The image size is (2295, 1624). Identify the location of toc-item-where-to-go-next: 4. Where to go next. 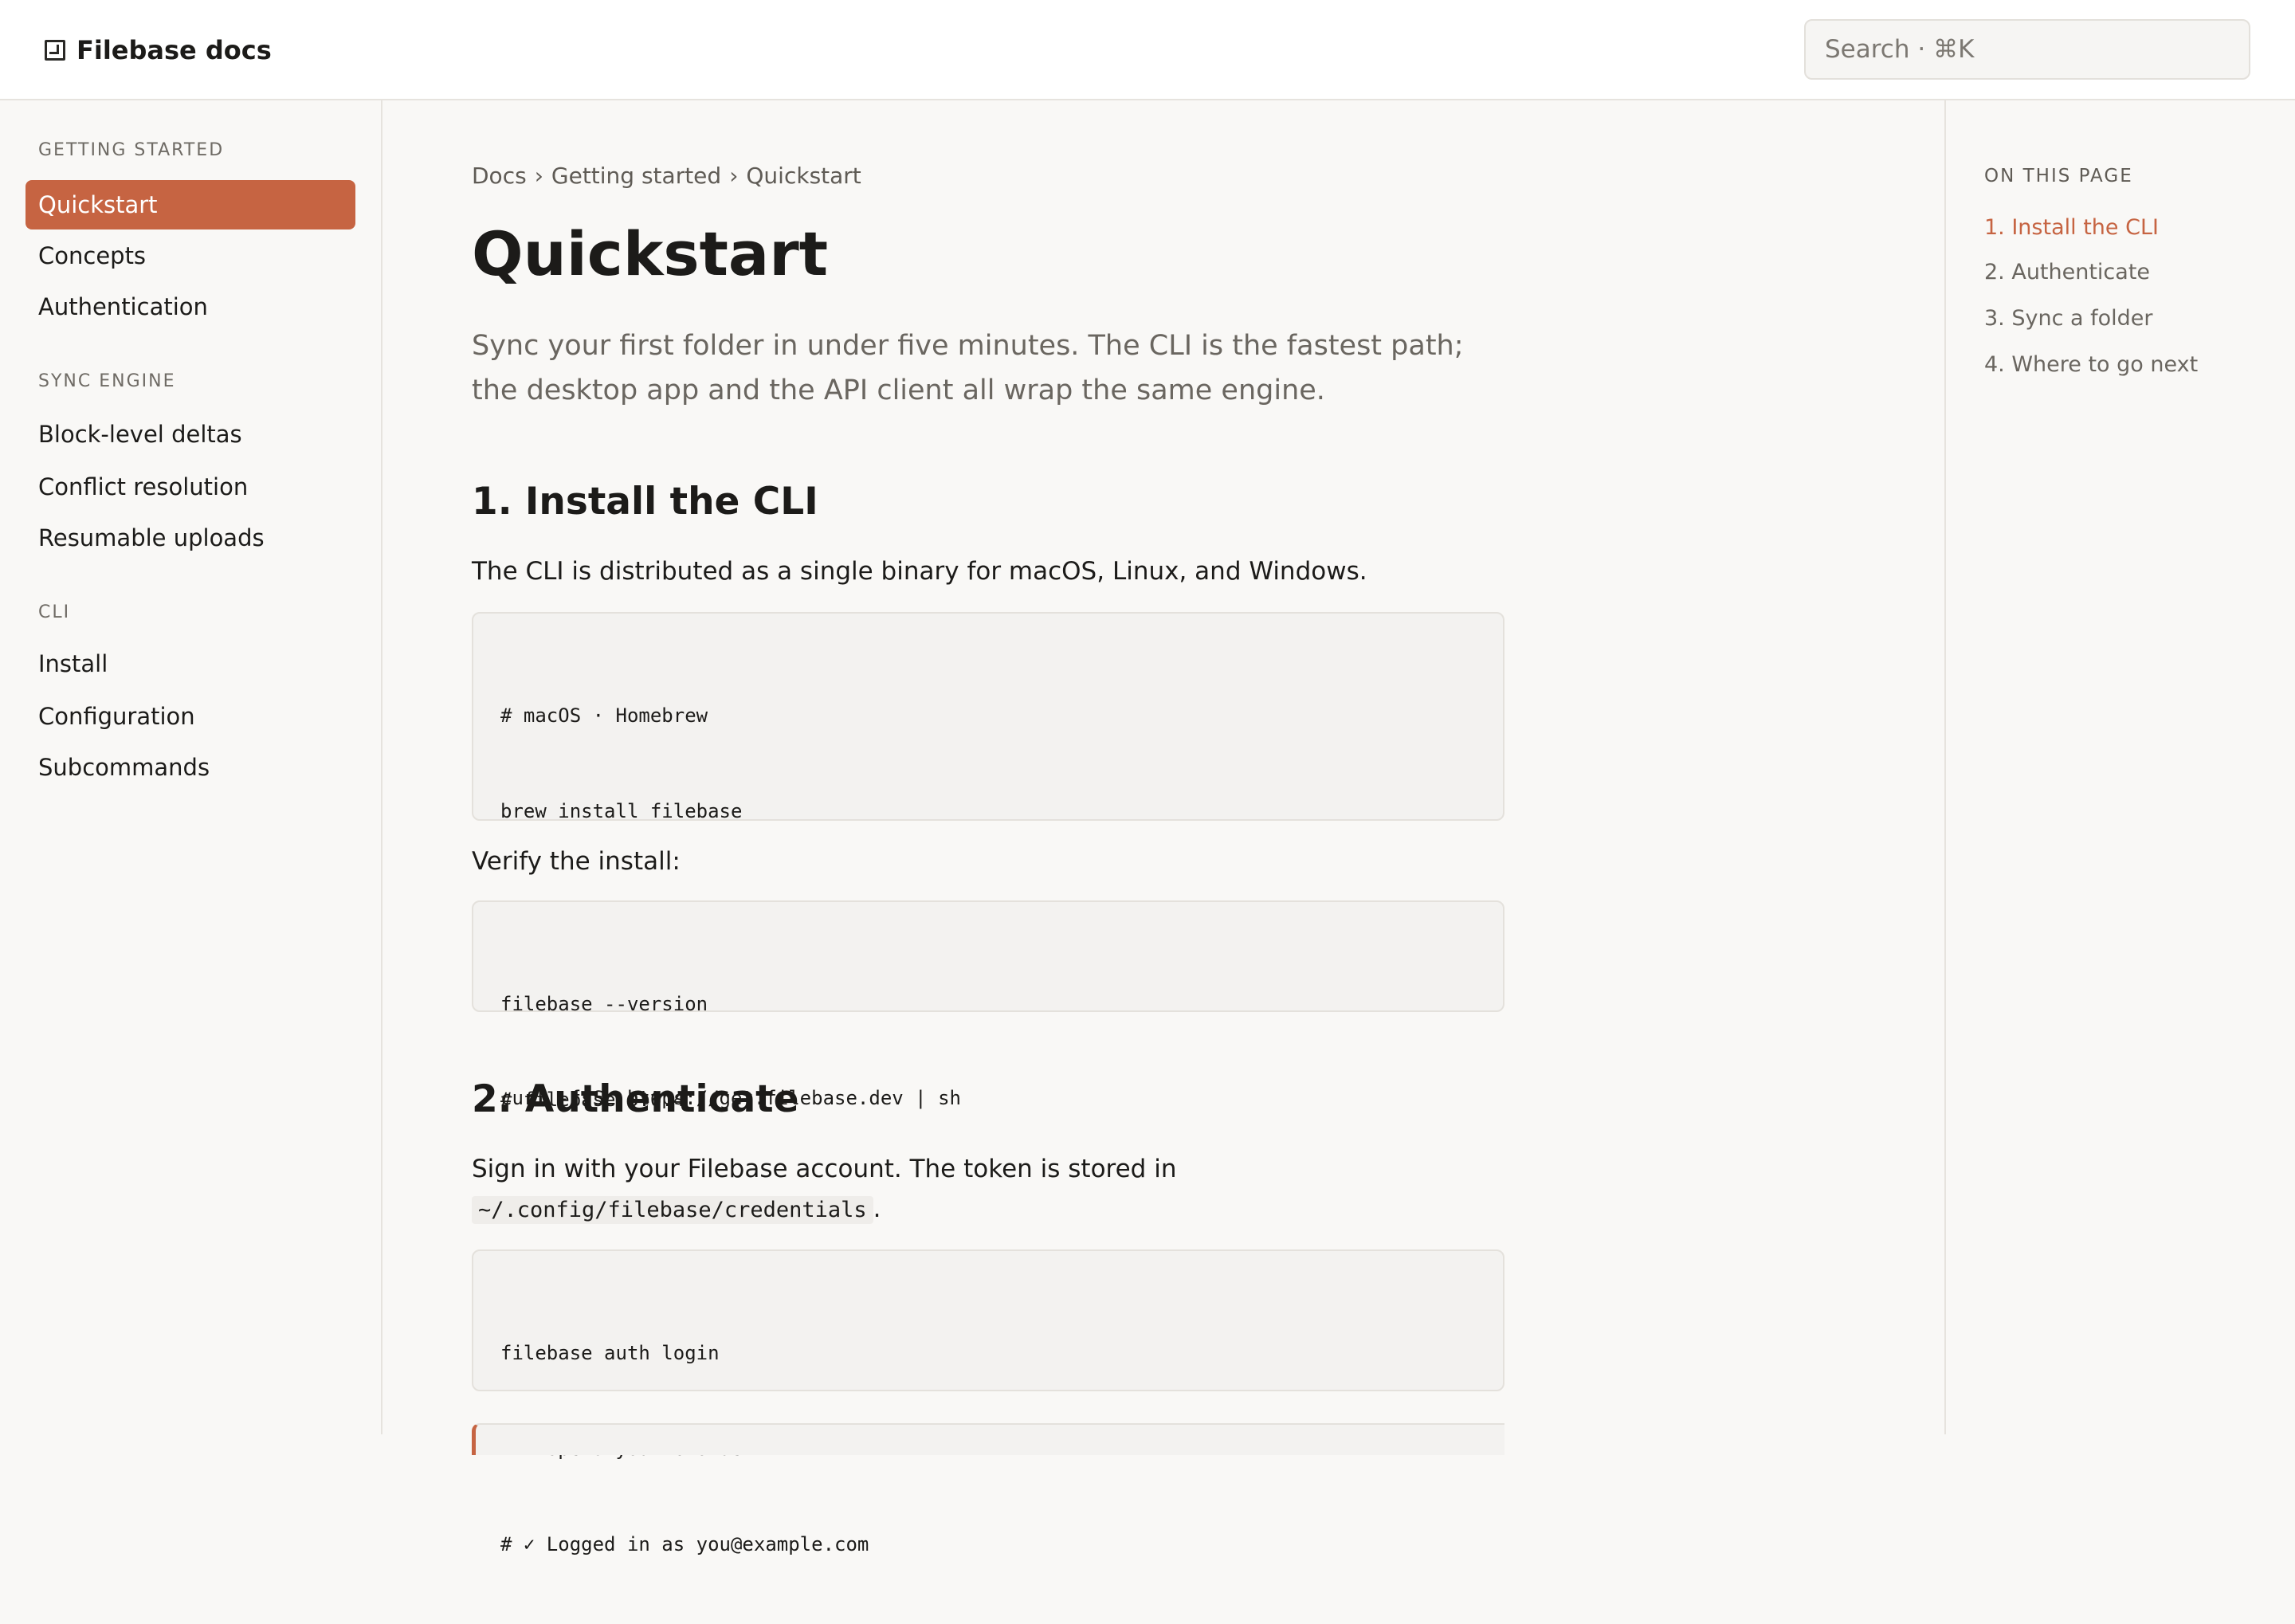
(2091, 364).